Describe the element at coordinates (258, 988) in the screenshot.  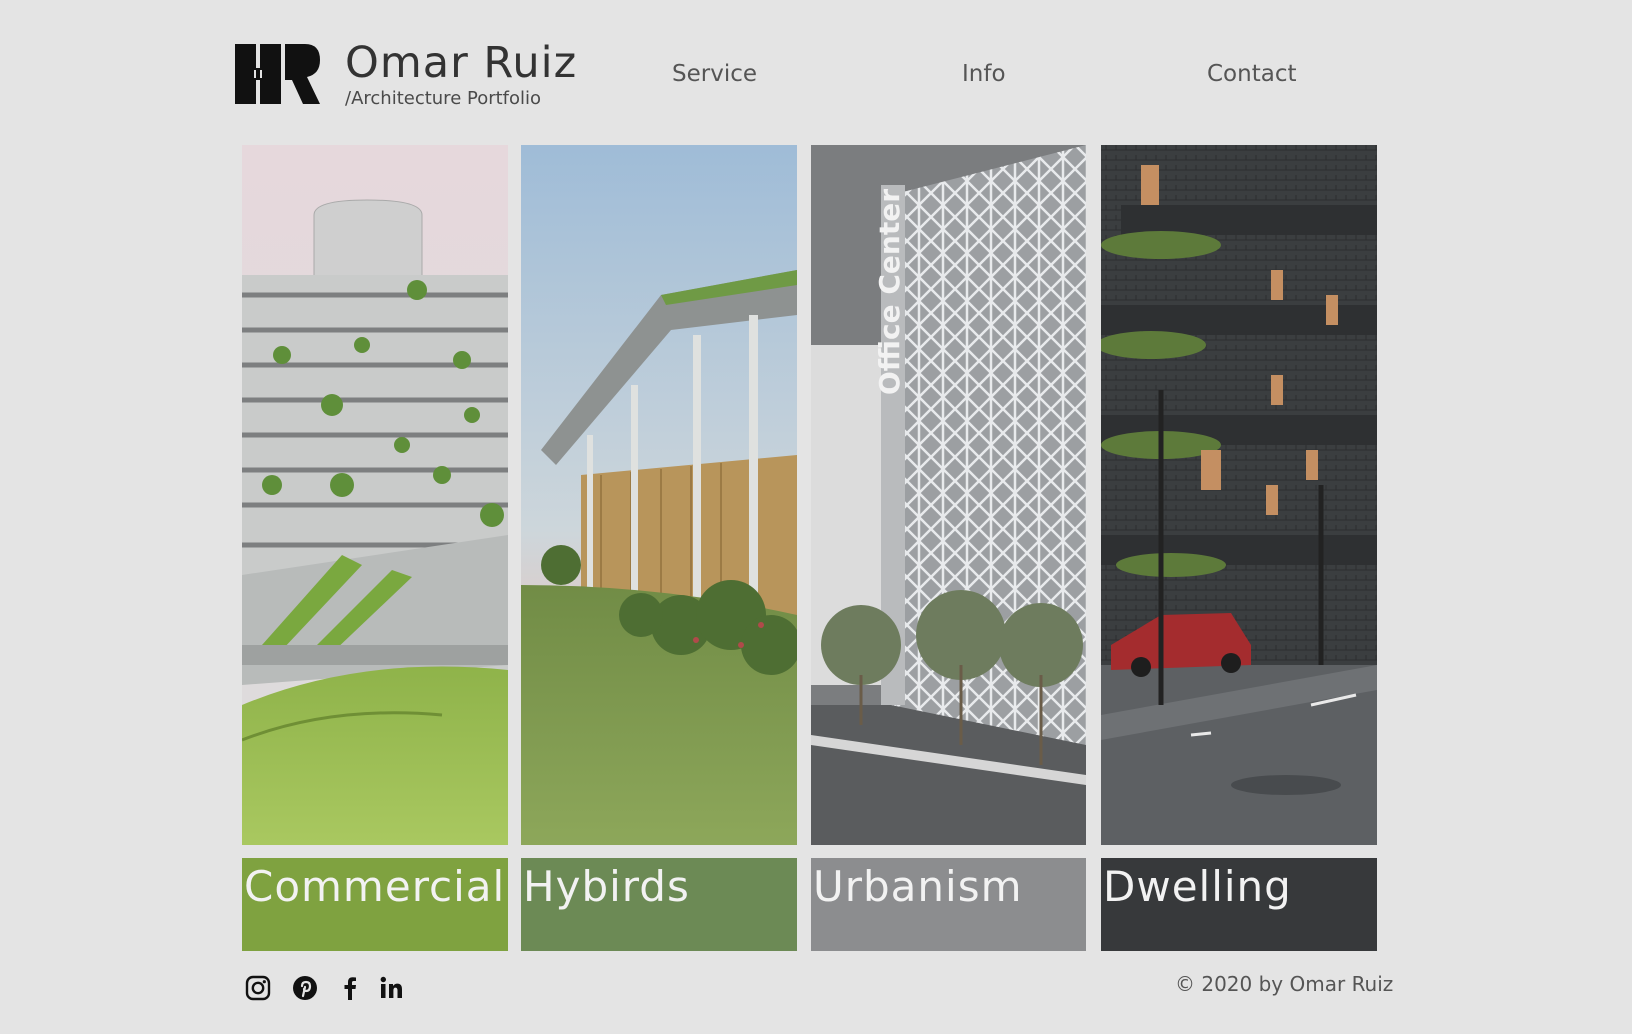
I see `instagram-icon` at that location.